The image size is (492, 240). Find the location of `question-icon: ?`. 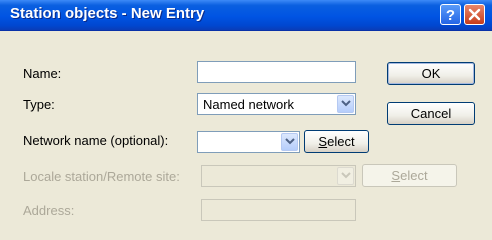

question-icon: ? is located at coordinates (450, 15).